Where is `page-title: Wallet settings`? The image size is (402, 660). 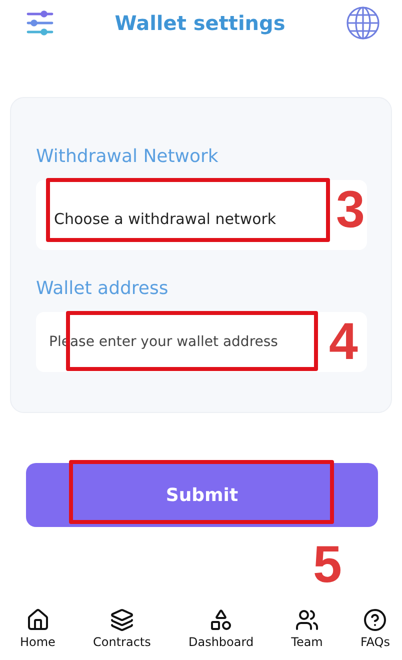
page-title: Wallet settings is located at coordinates (200, 22).